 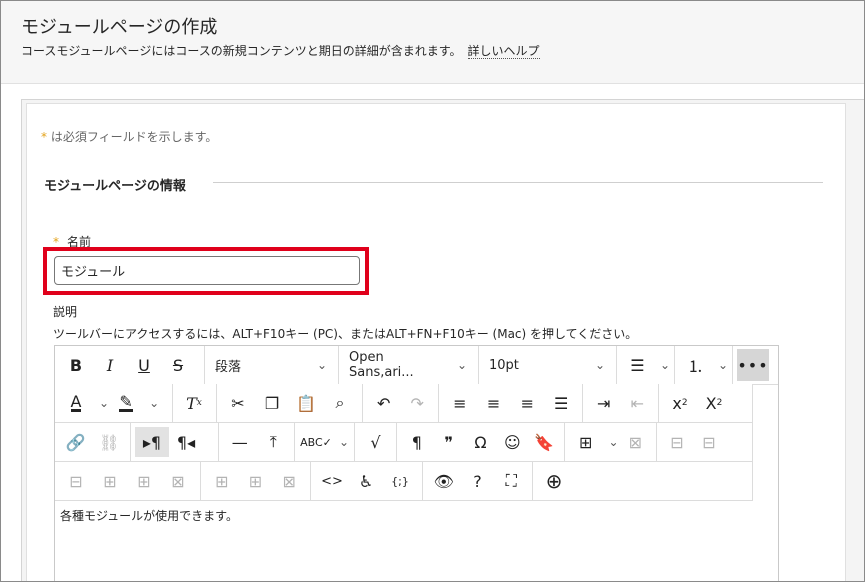 I want to click on help-icon: ?, so click(x=478, y=481).